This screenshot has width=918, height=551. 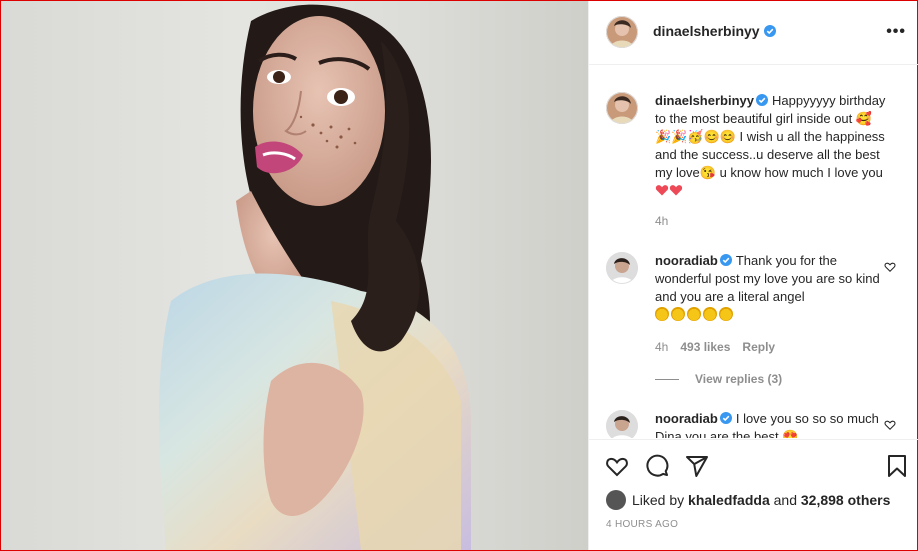 I want to click on liked-by-count: 32,898 others, so click(x=846, y=500).